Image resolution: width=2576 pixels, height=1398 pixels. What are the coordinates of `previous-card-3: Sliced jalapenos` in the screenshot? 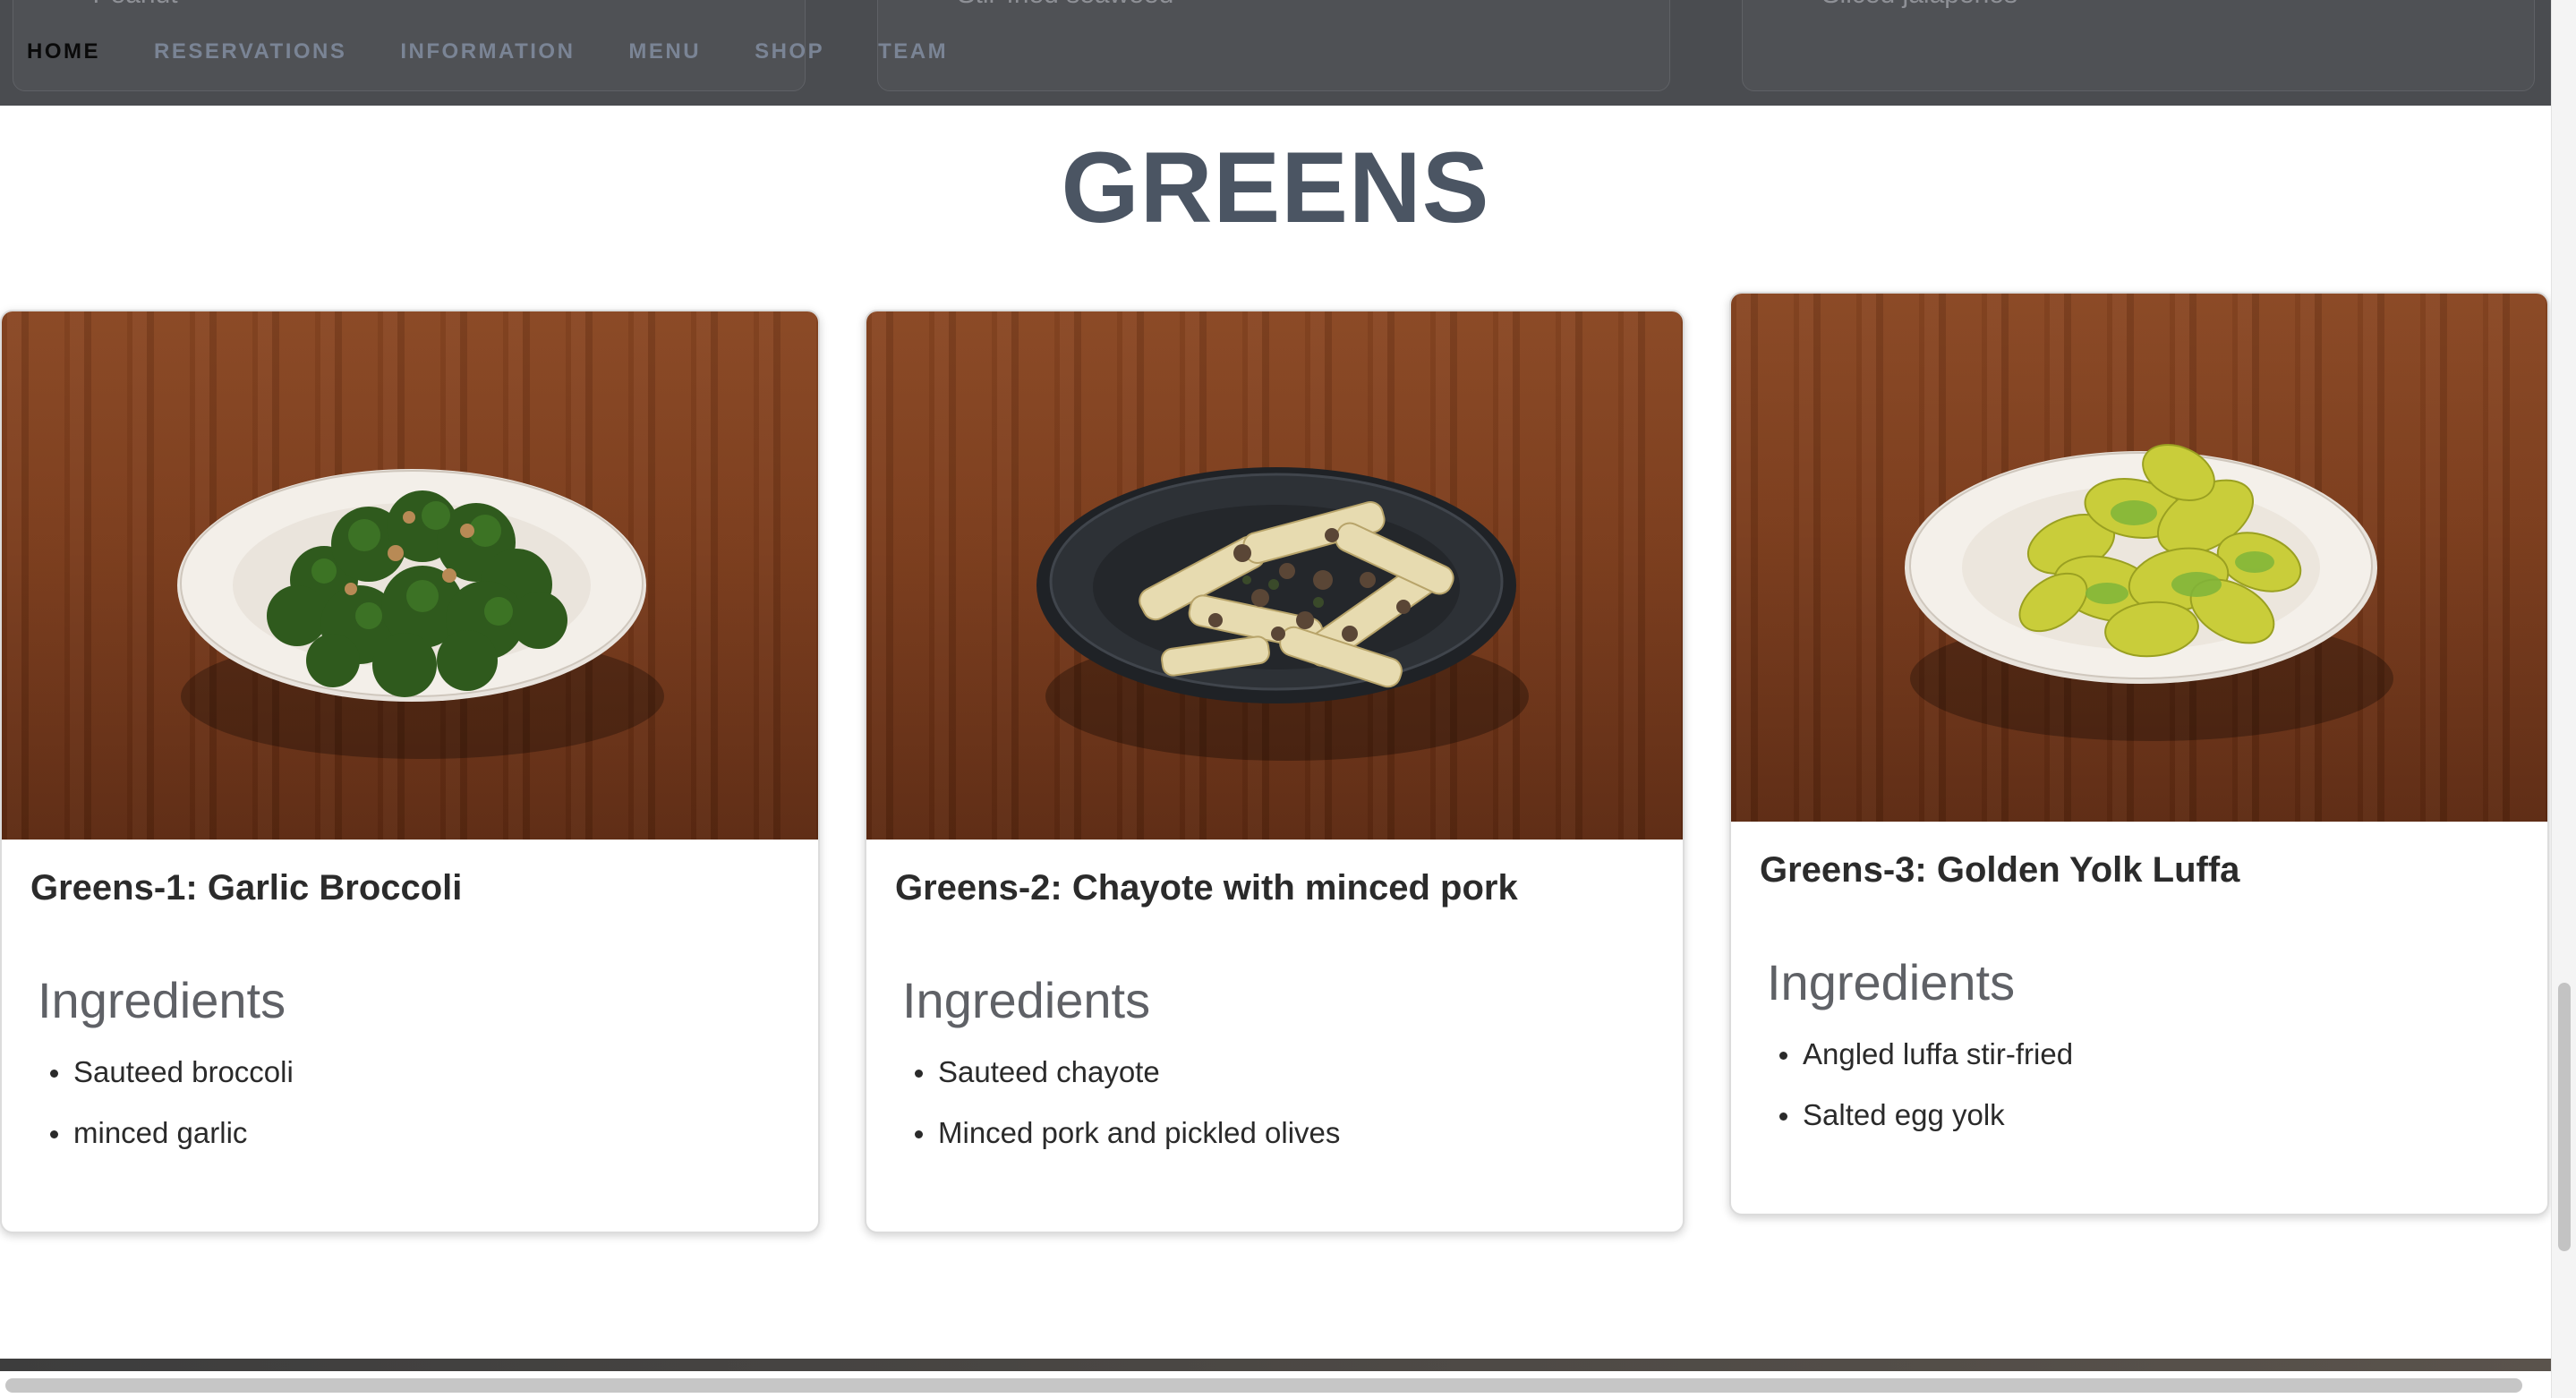 It's located at (2138, 45).